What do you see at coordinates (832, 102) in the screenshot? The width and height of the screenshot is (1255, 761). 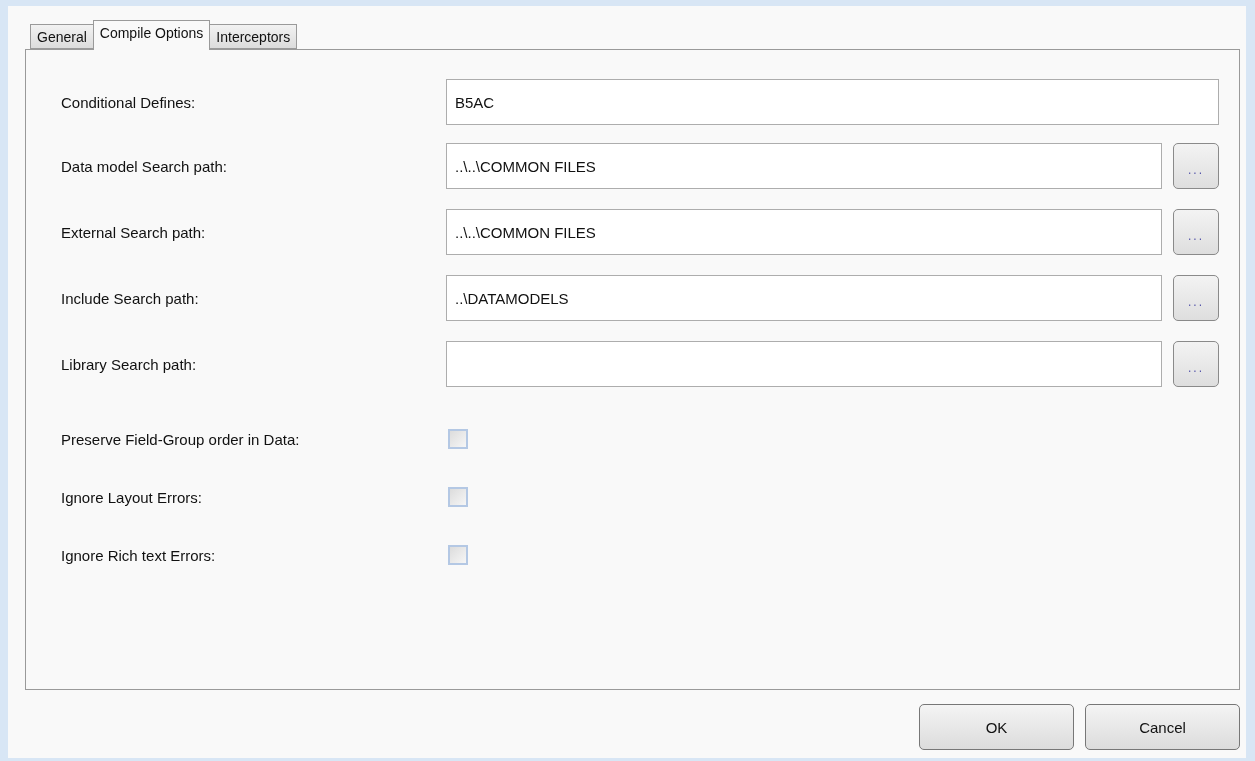 I see `input-field: B5AC` at bounding box center [832, 102].